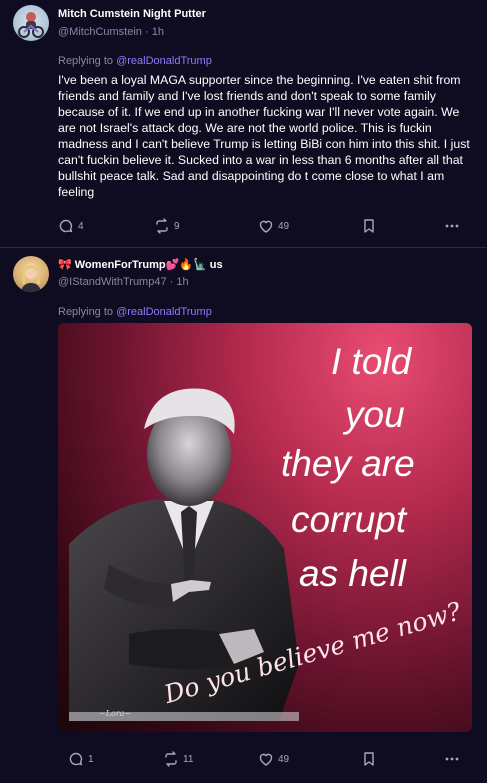 This screenshot has height=783, width=487. I want to click on author-handle-line: @MitchCumstein · 1h, so click(111, 32).